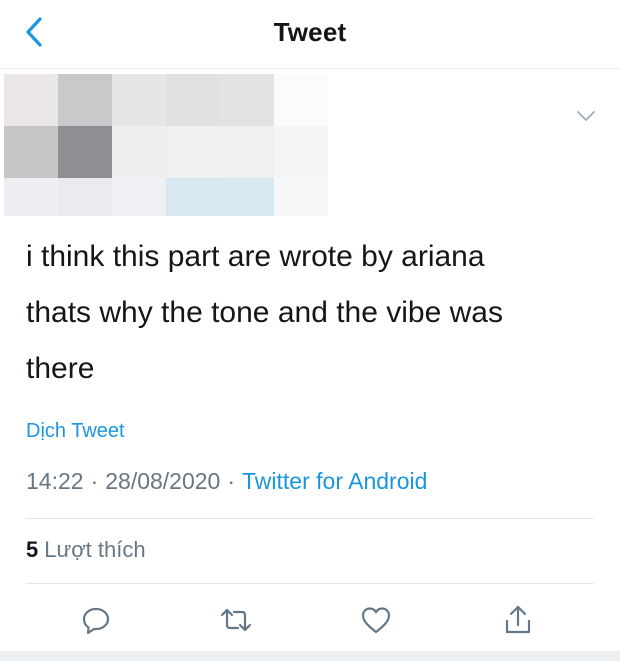  Describe the element at coordinates (163, 481) in the screenshot. I see `tweet-date: 28/08/2020` at that location.